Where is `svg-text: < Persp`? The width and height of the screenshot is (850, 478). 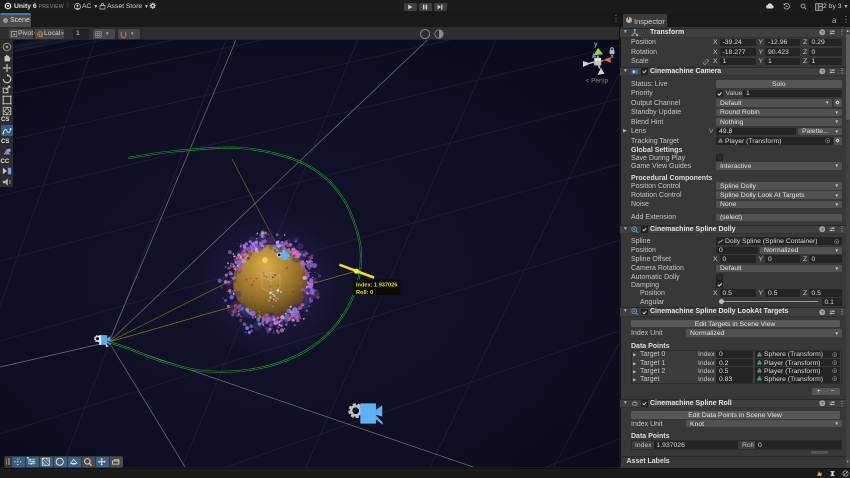 svg-text: < Persp is located at coordinates (597, 81).